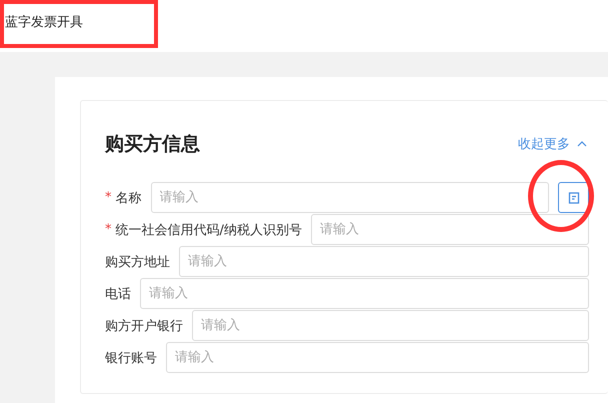 The image size is (608, 403). Describe the element at coordinates (118, 294) in the screenshot. I see `field-label: 电话` at that location.